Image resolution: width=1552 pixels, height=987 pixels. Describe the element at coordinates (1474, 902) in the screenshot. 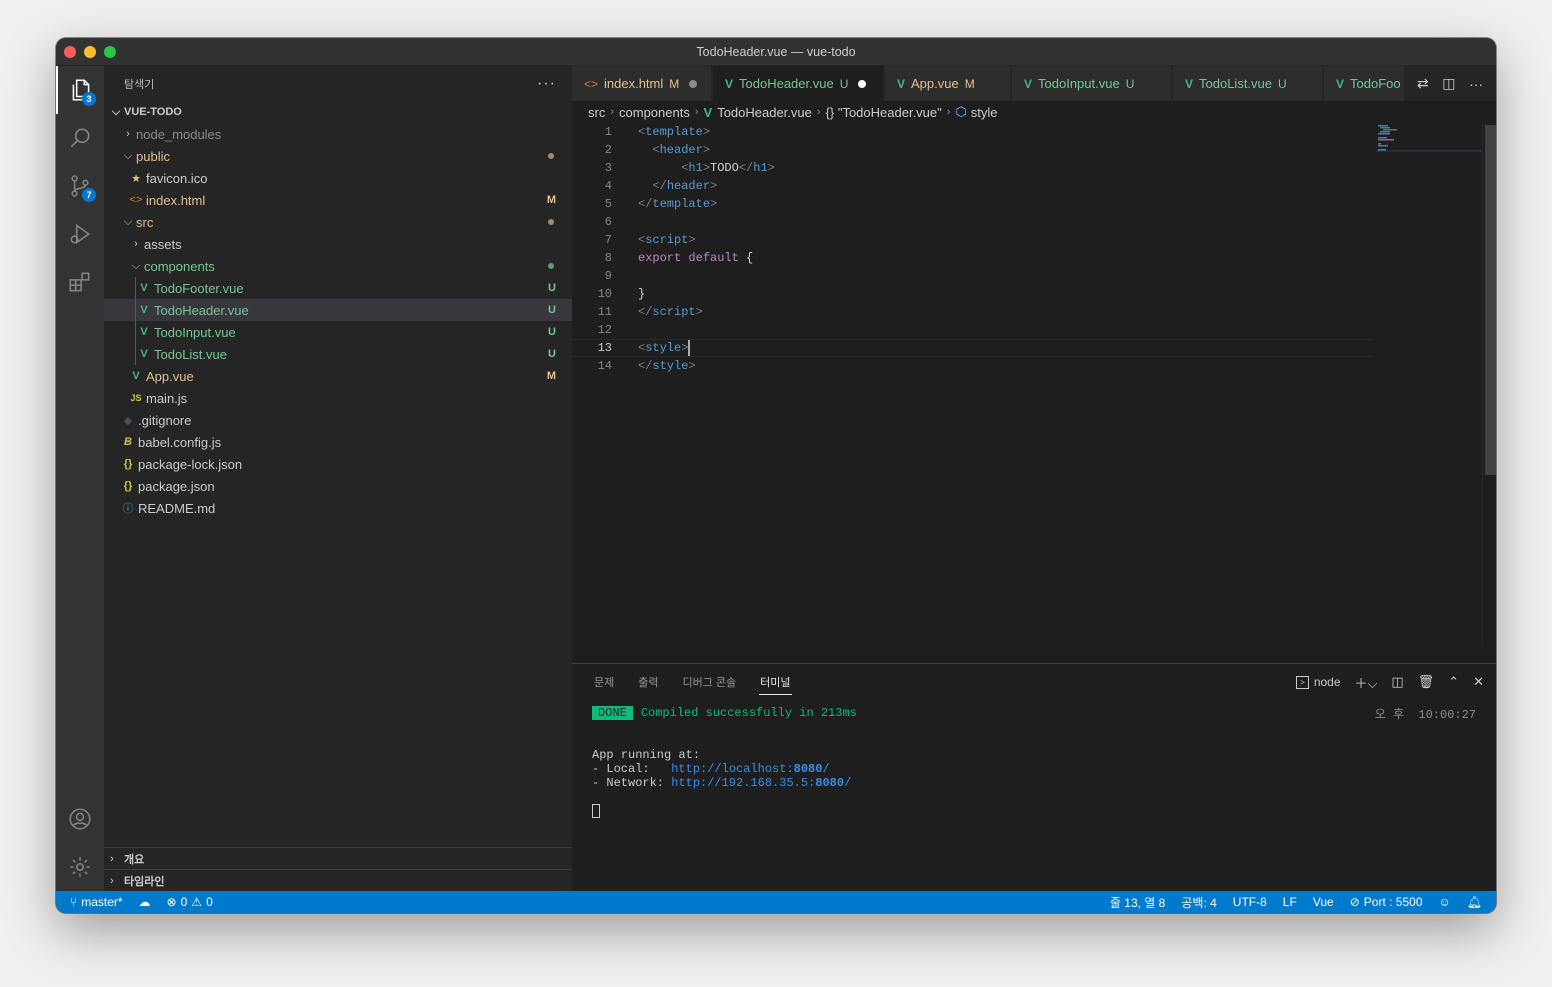

I see `bell-icon: 🔔︎` at that location.